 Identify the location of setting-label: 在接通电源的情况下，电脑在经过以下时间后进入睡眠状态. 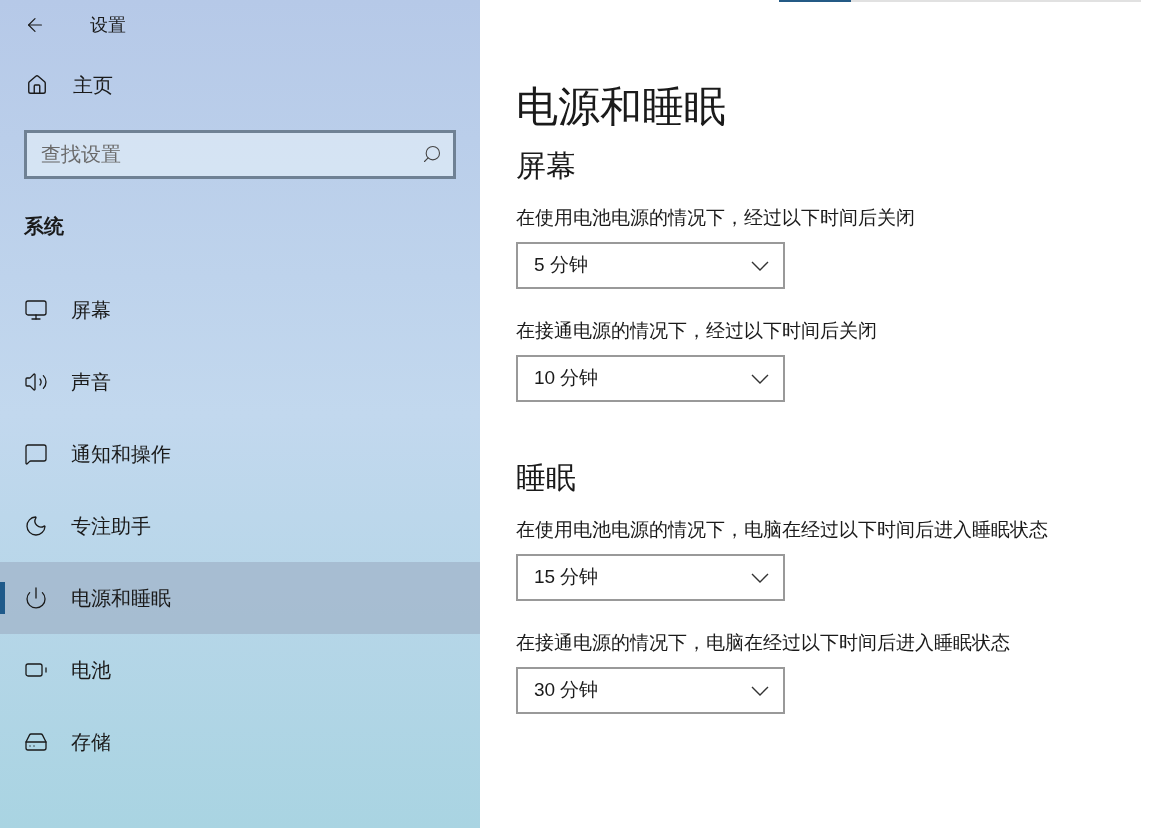
(763, 643).